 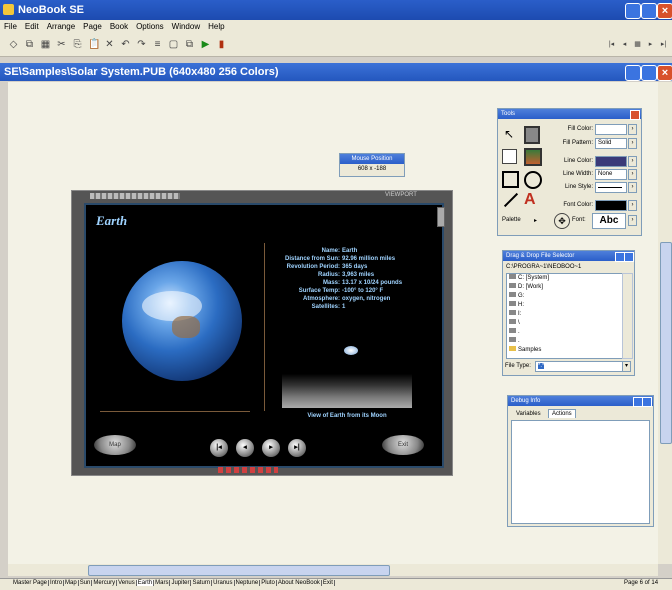 What do you see at coordinates (611, 143) in the screenshot?
I see `fill-pattern-value: Solid` at bounding box center [611, 143].